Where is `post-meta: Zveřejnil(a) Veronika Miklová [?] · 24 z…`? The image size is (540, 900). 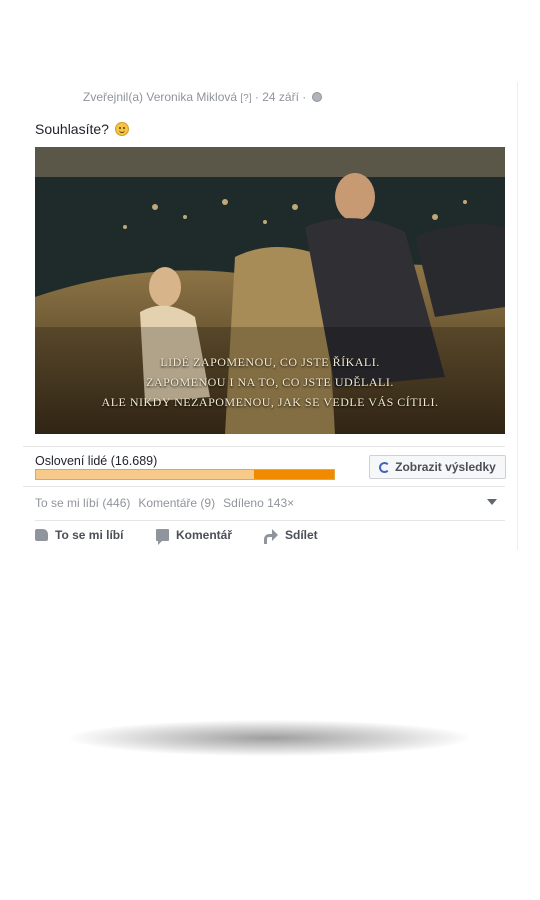
post-meta: Zveřejnil(a) Veronika Miklová [?] · 24 z… is located at coordinates (202, 97).